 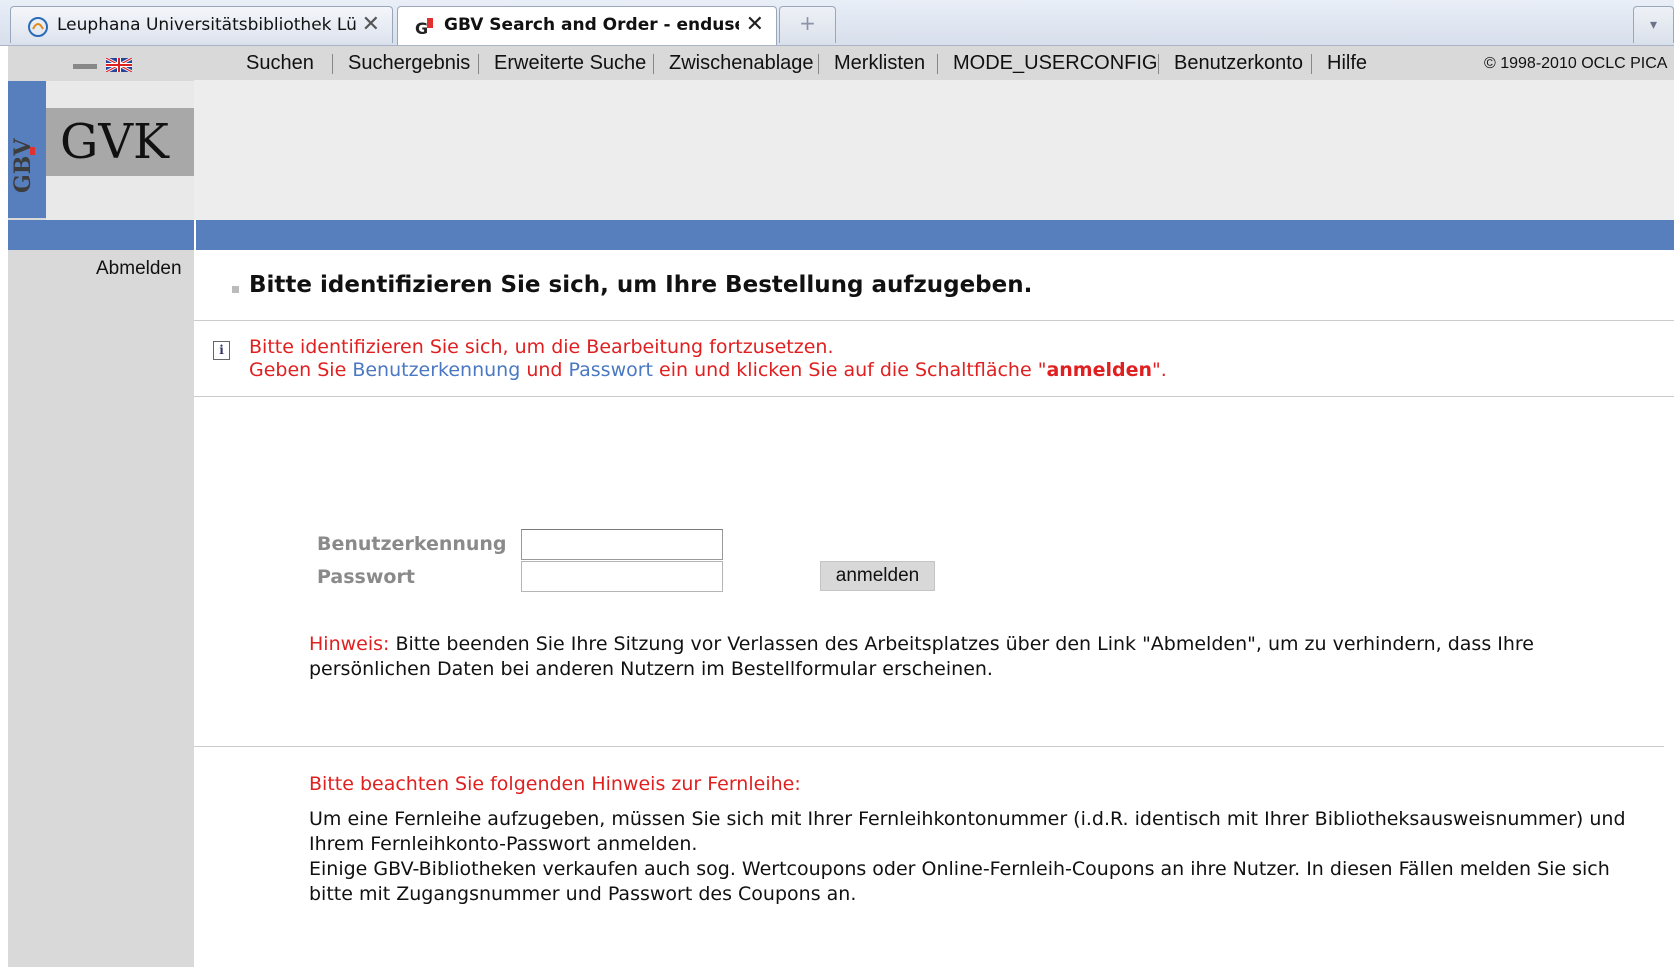 I want to click on username-label: Benutzerkennung, so click(x=412, y=544).